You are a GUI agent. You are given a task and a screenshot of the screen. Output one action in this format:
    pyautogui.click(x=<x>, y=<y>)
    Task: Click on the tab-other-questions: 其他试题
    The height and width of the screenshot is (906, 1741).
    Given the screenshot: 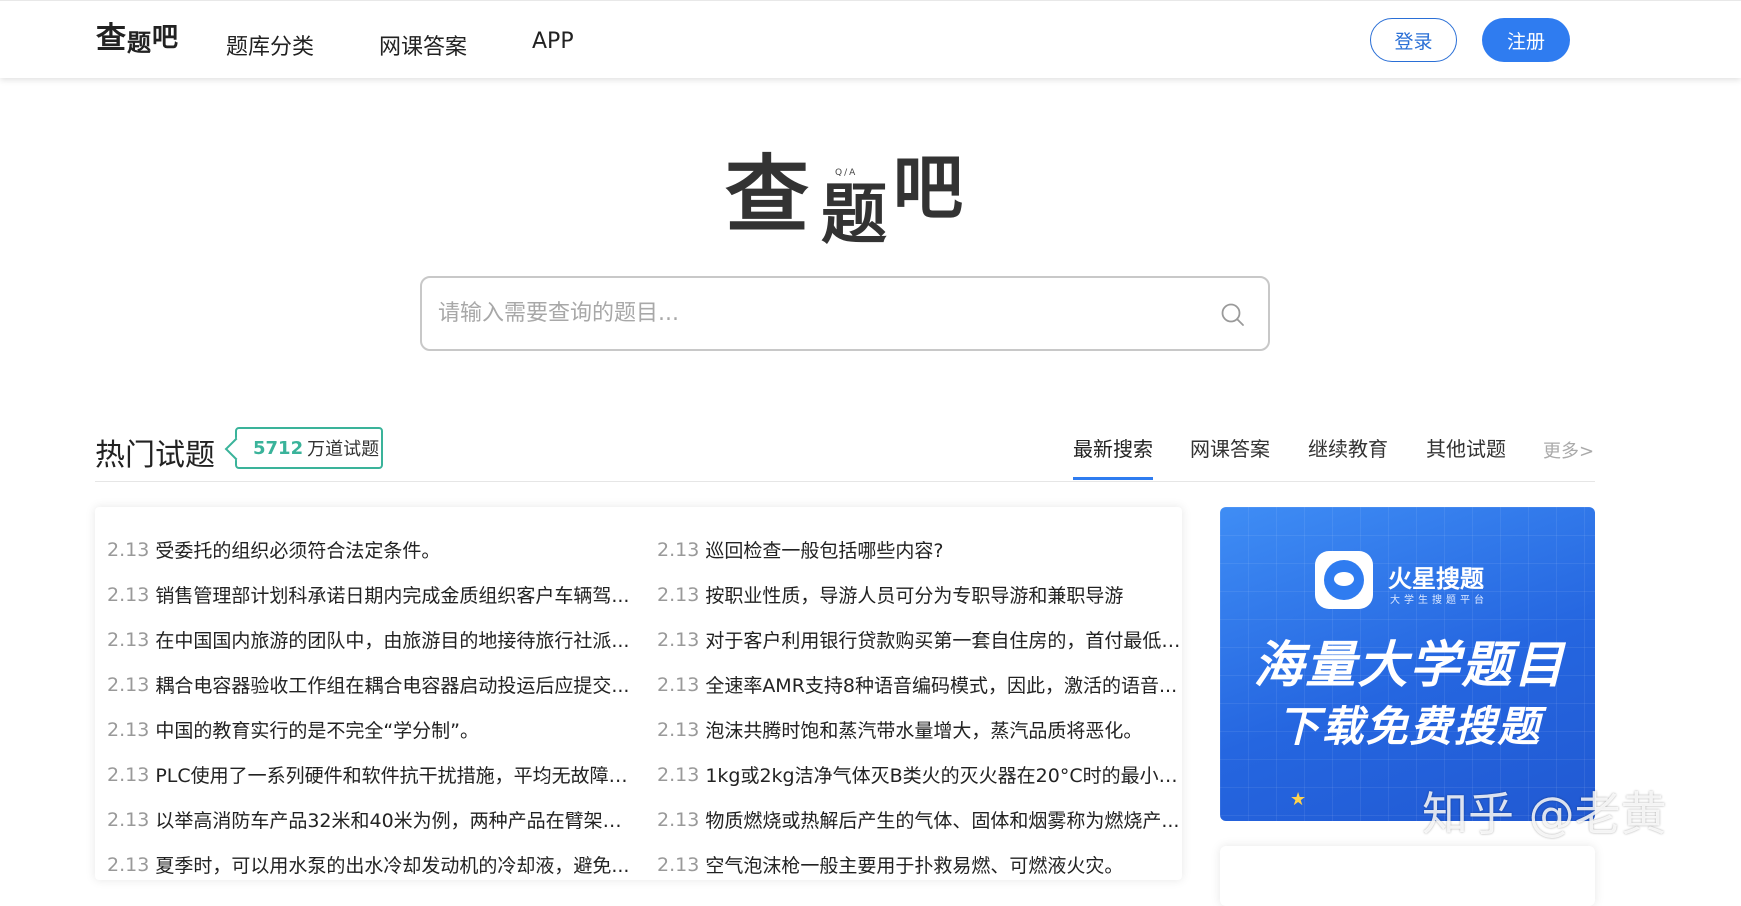 What is the action you would take?
    pyautogui.click(x=1466, y=447)
    